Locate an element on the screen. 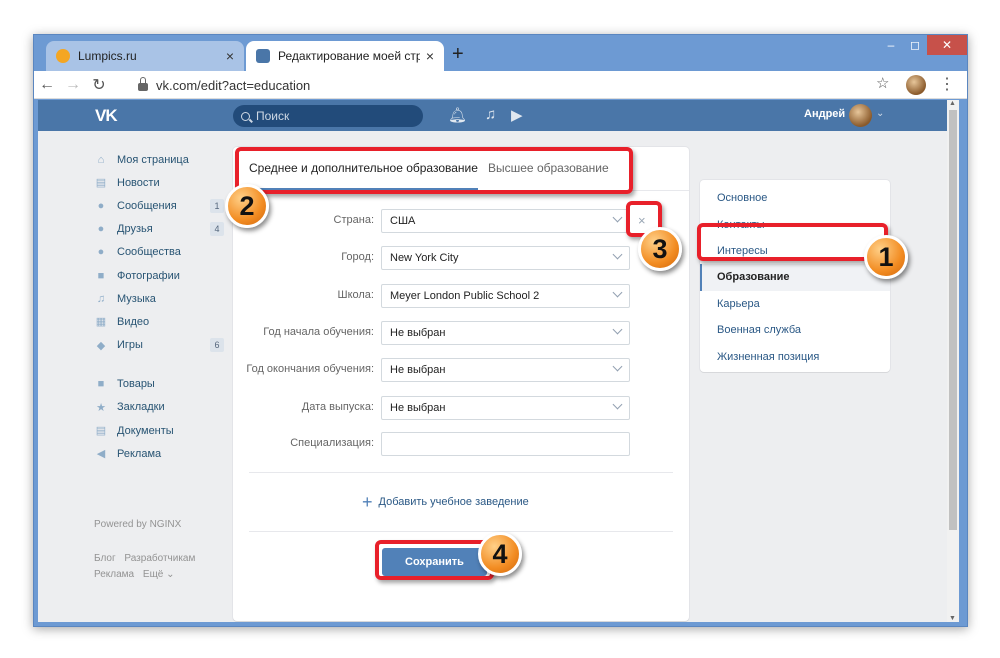 The width and height of the screenshot is (1000, 658). footer-link-blog: Блог is located at coordinates (105, 558).